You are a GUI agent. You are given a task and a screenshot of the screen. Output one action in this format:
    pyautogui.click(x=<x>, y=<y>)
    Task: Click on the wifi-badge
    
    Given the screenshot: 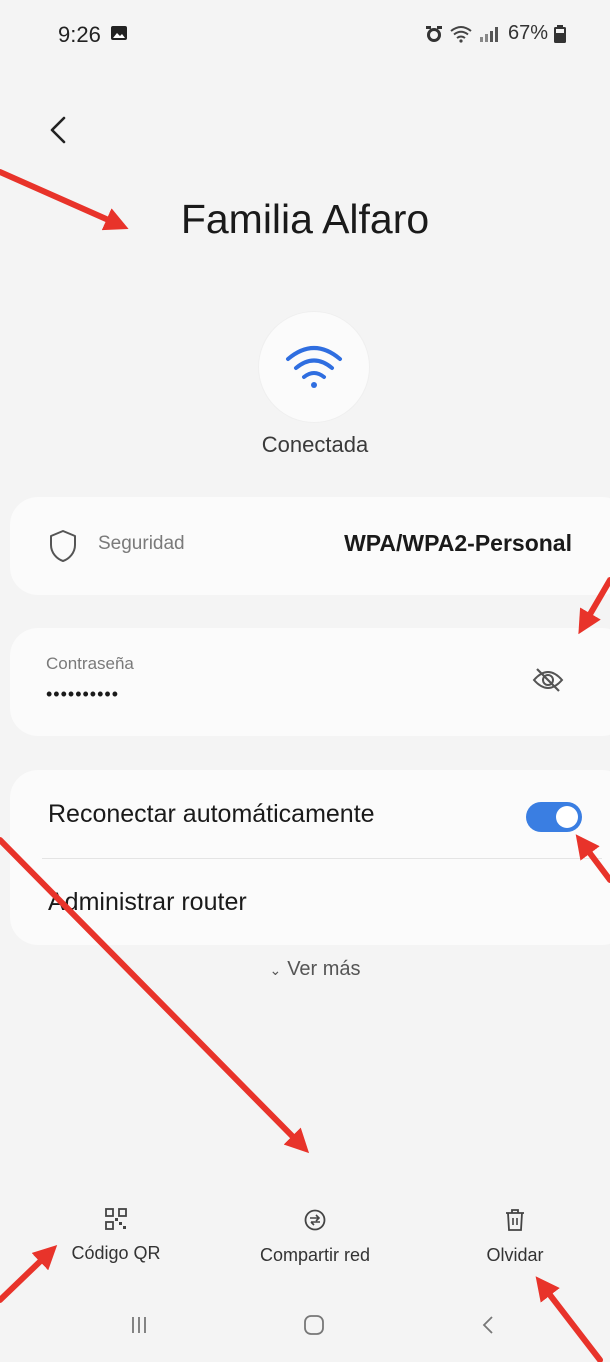 What is the action you would take?
    pyautogui.click(x=314, y=367)
    